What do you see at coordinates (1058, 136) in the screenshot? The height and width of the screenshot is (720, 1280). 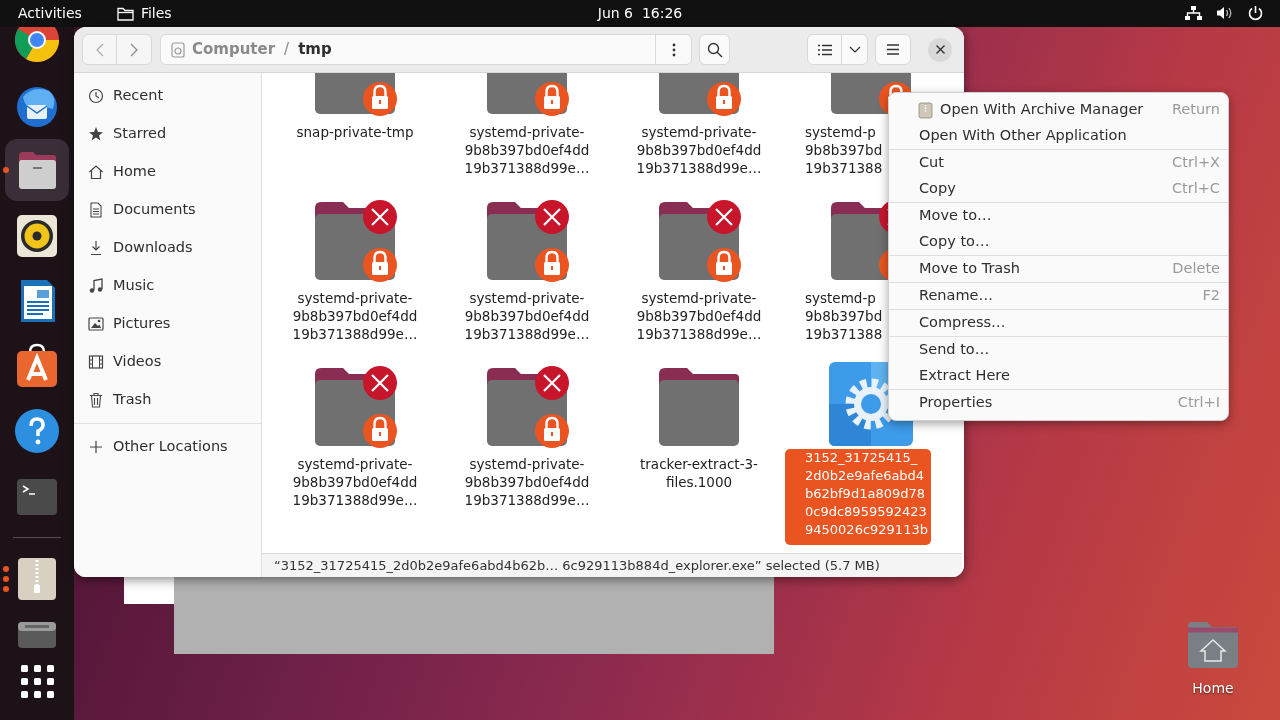 I see `menu-item: Open With Other Application` at bounding box center [1058, 136].